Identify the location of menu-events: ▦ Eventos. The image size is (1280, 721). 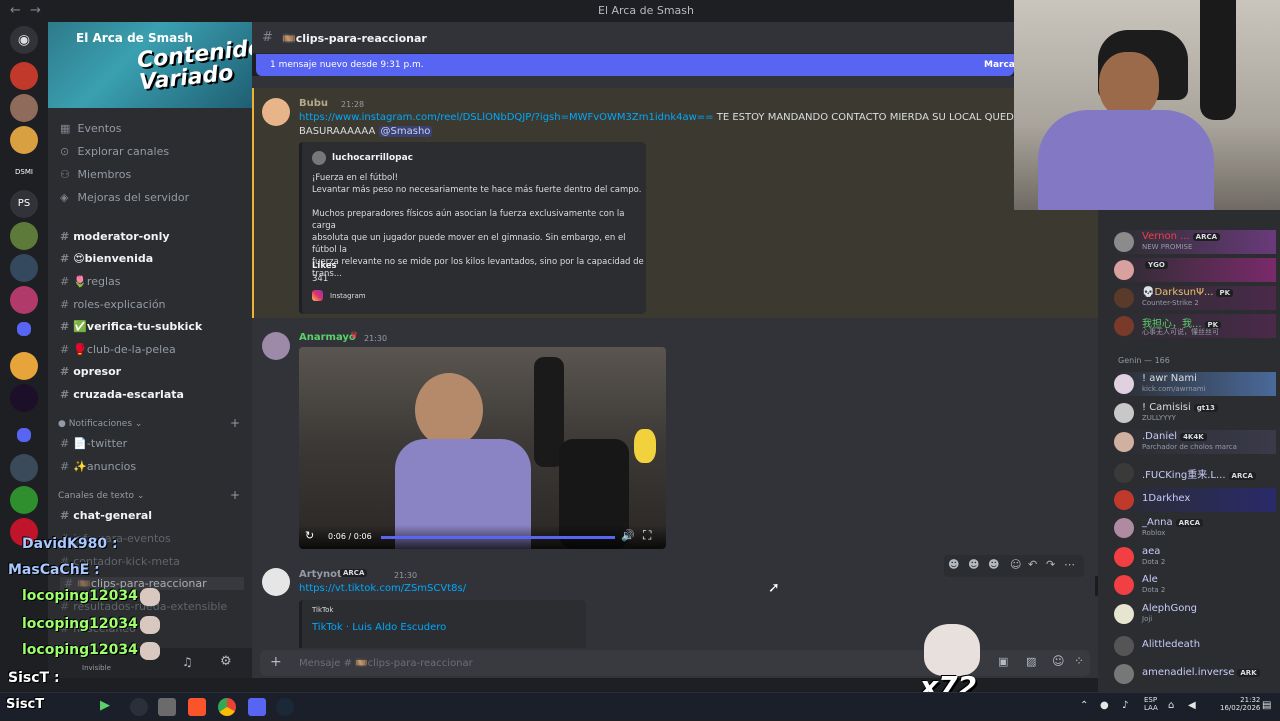
(90, 128).